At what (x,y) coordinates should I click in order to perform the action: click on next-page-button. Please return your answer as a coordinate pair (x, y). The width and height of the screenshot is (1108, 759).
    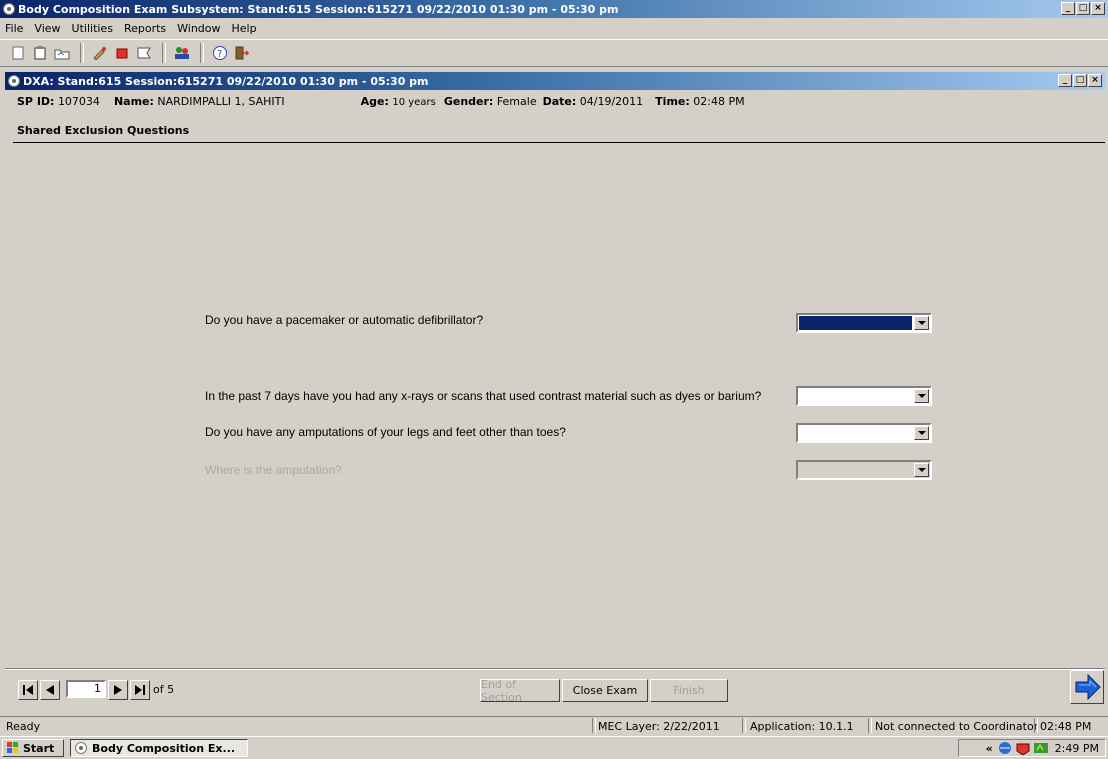
    Looking at the image, I should click on (118, 690).